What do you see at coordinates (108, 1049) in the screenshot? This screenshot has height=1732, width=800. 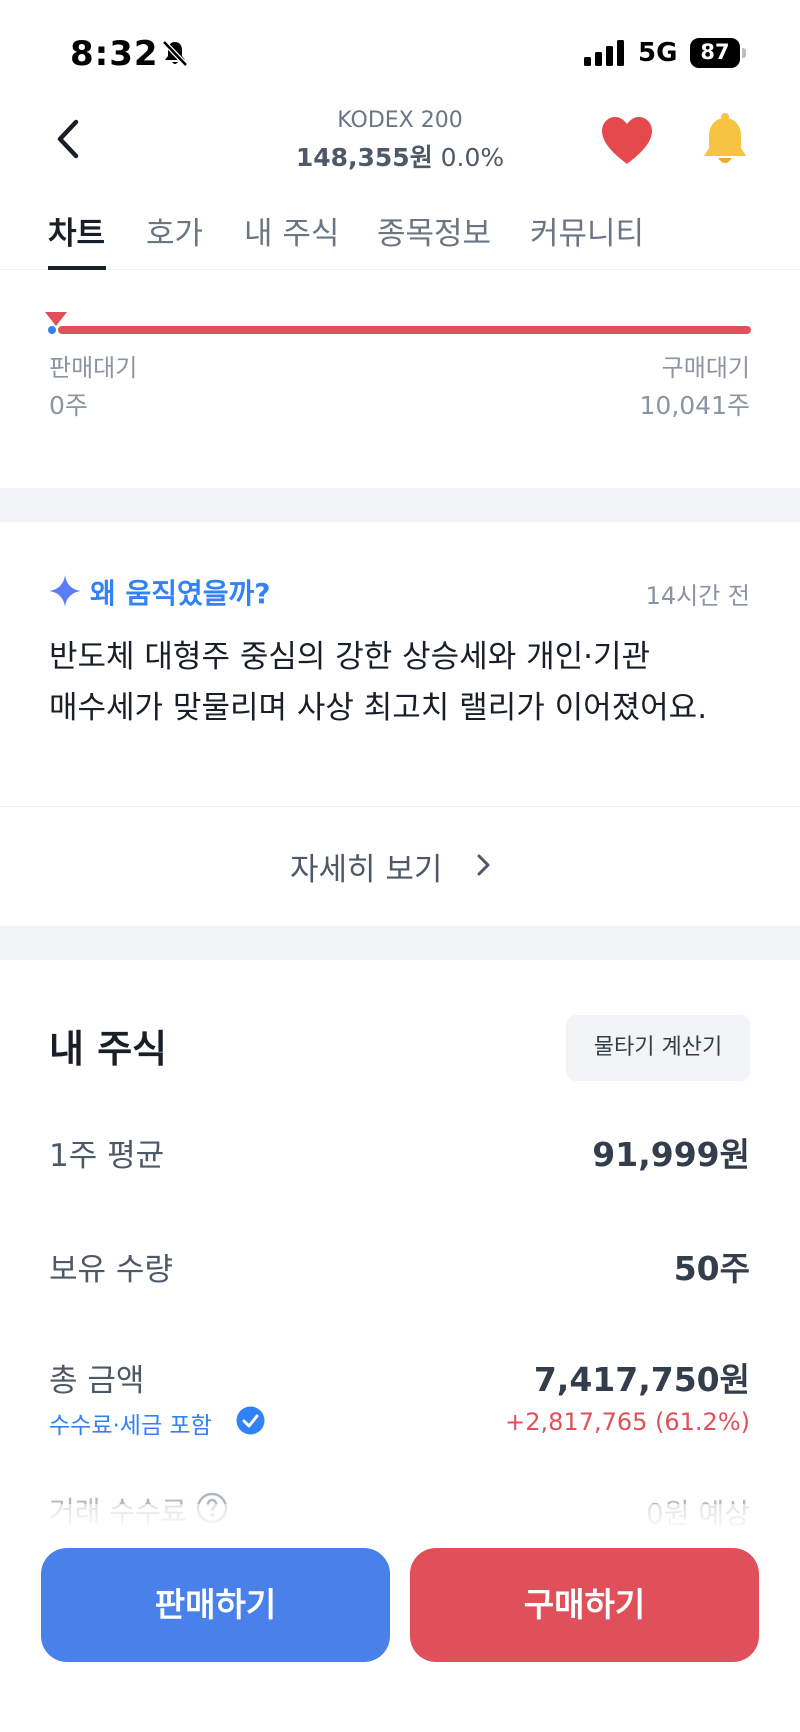 I see `my-stock-title: 내 주식` at bounding box center [108, 1049].